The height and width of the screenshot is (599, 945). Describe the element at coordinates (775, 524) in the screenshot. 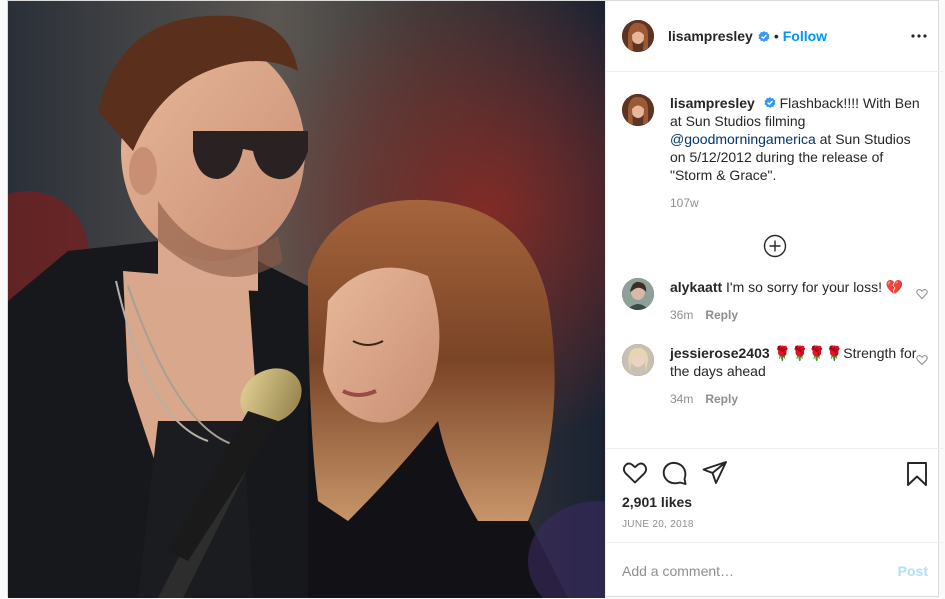

I see `post-date: JUNE 20, 2018` at that location.